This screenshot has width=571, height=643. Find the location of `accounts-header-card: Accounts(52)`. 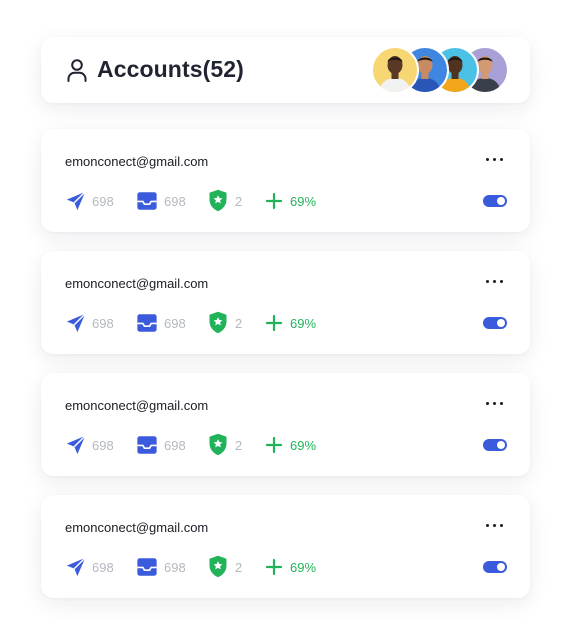

accounts-header-card: Accounts(52) is located at coordinates (285, 70).